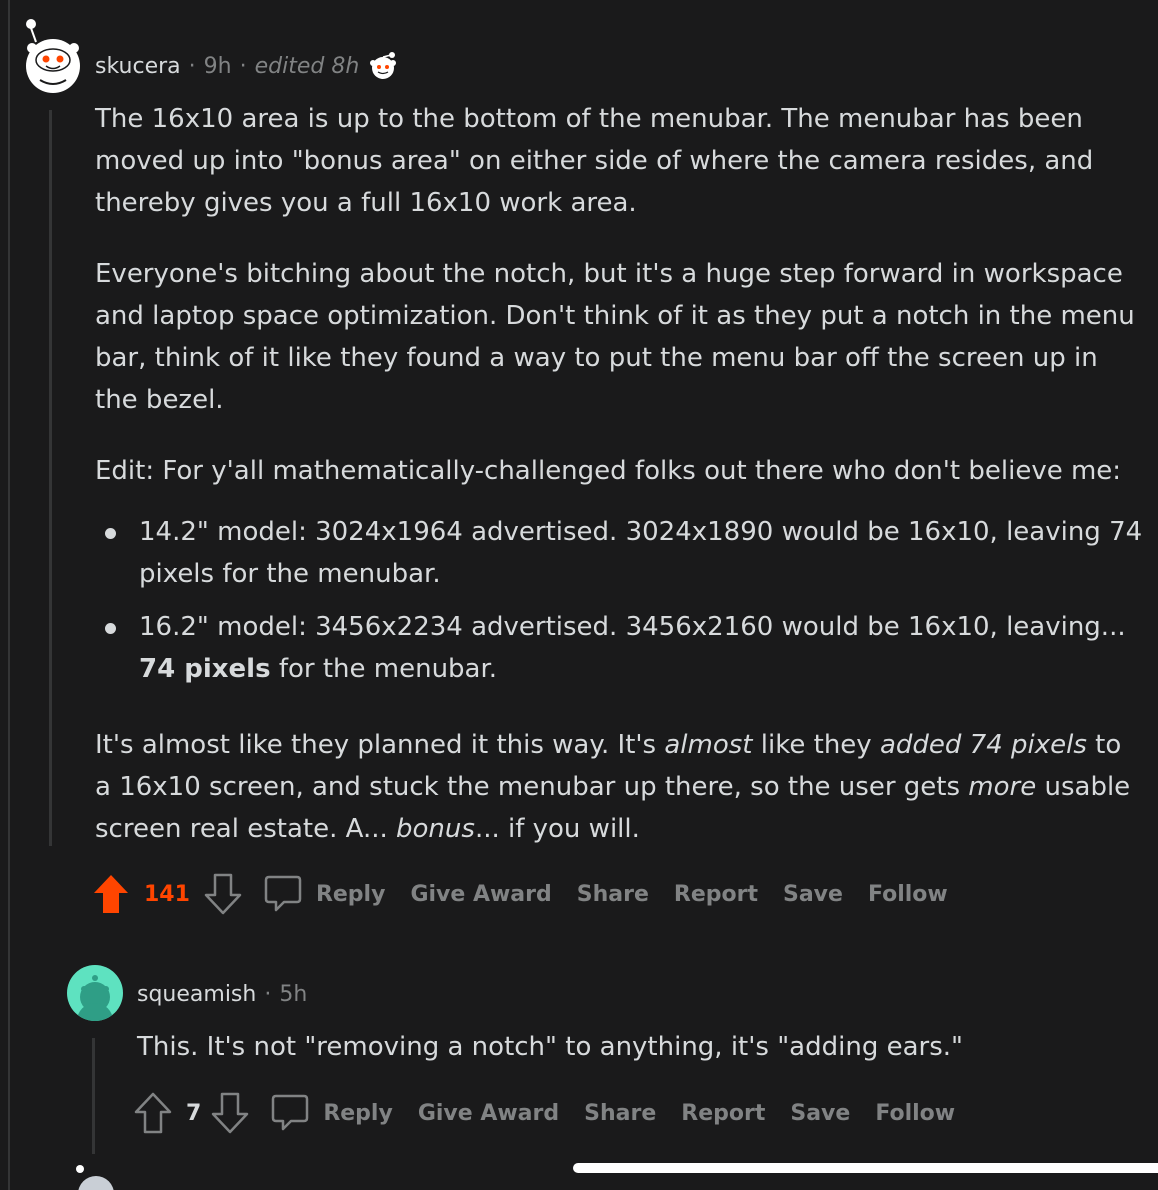 This screenshot has width=1158, height=1190. I want to click on vote-score: 141, so click(167, 894).